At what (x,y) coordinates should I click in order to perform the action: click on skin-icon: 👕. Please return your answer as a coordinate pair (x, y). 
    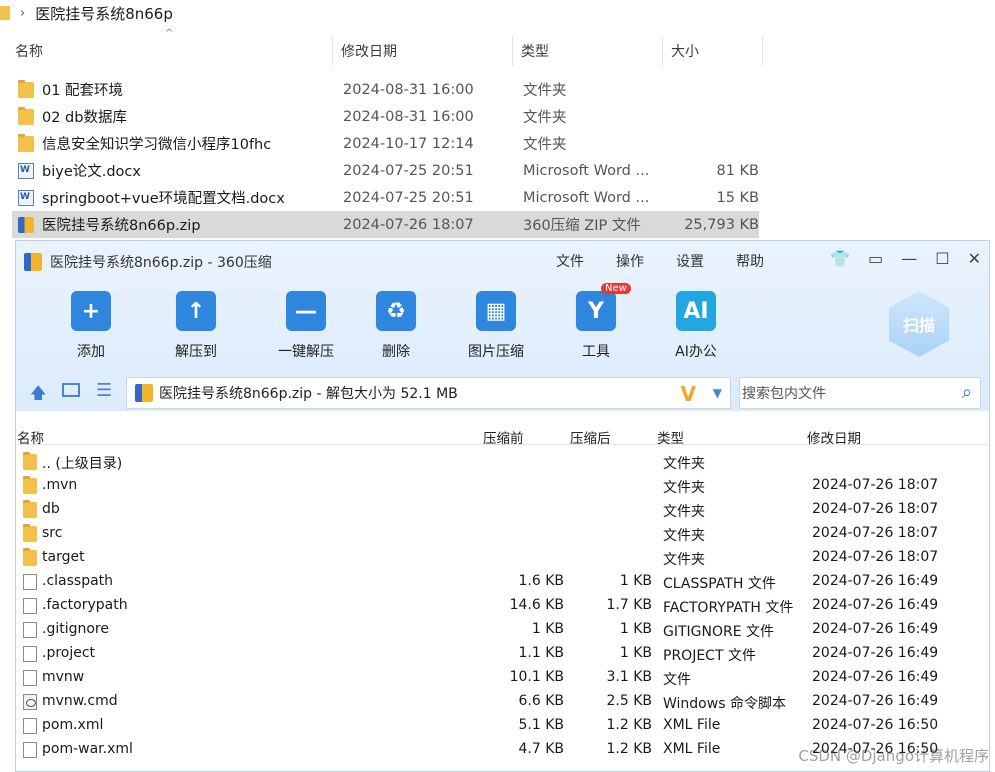
    Looking at the image, I should click on (840, 258).